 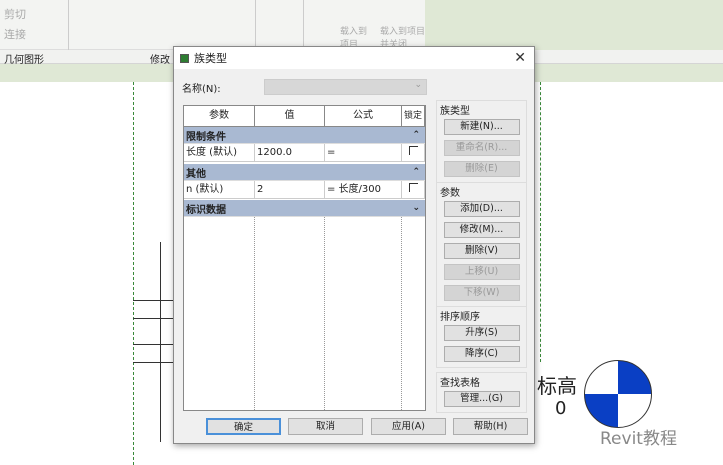 What do you see at coordinates (290, 153) in the screenshot?
I see `value-input: 1200.0` at bounding box center [290, 153].